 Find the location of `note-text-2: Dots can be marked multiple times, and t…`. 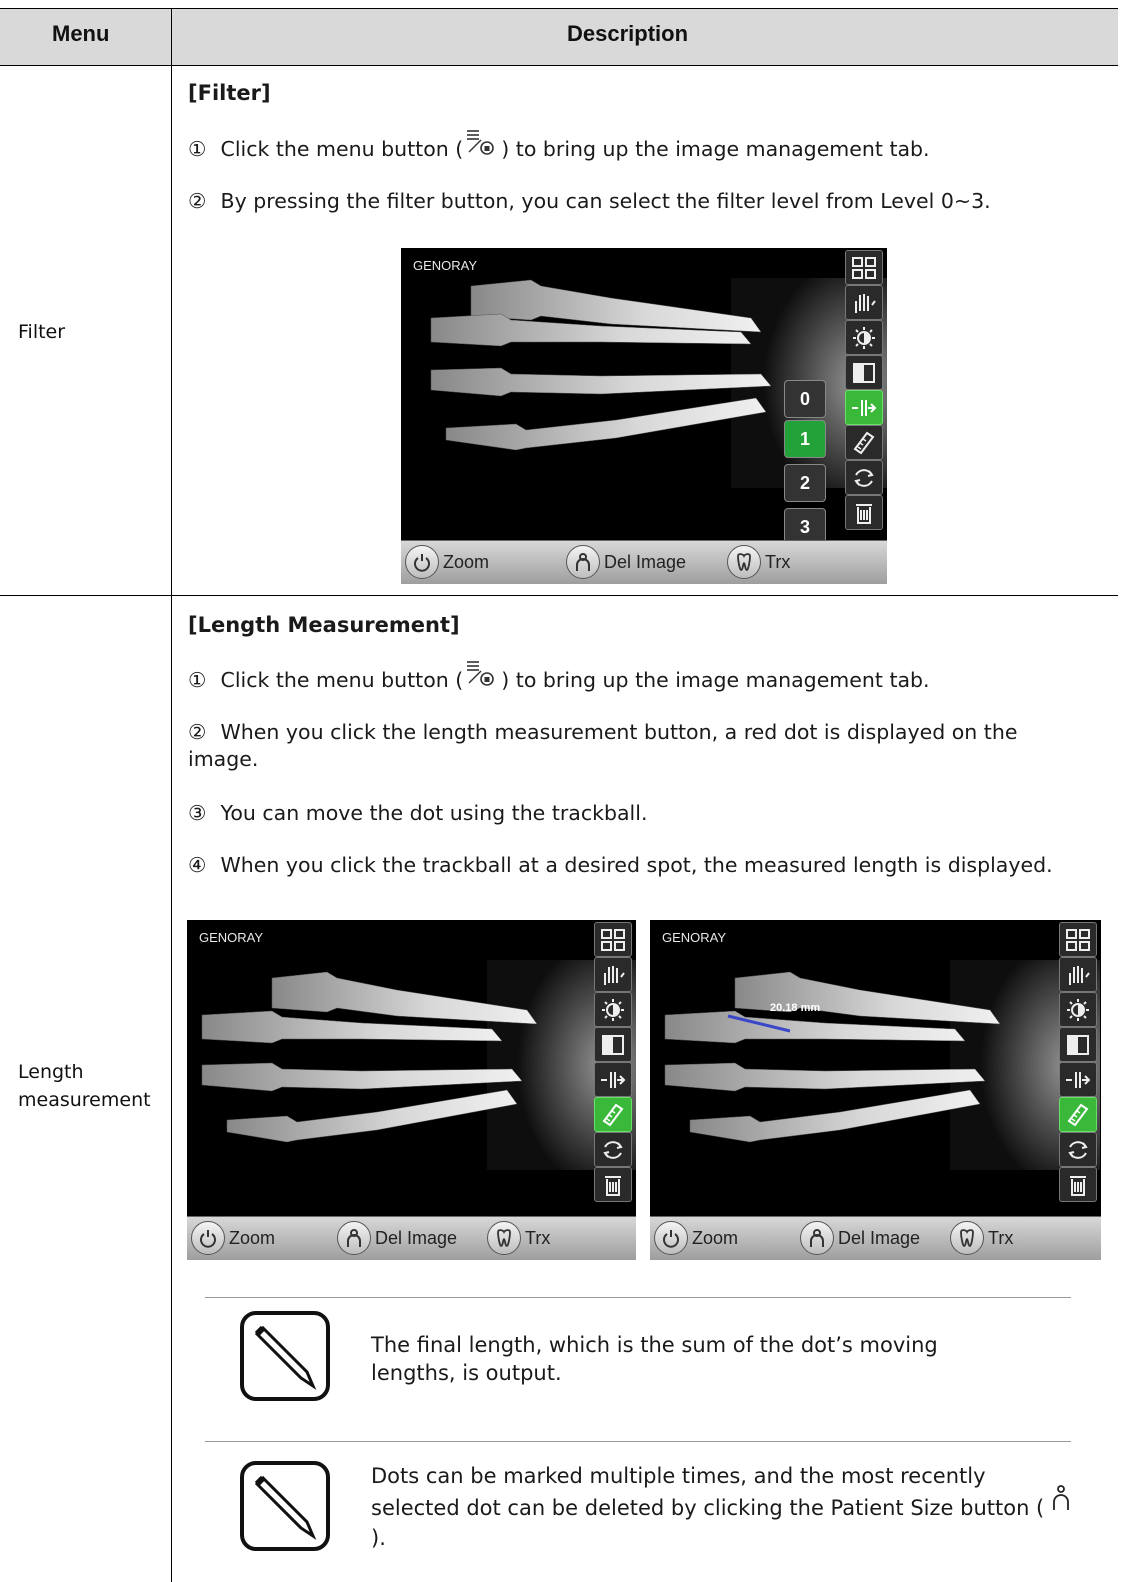

note-text-2: Dots can be marked multiple times, and t… is located at coordinates (721, 1507).